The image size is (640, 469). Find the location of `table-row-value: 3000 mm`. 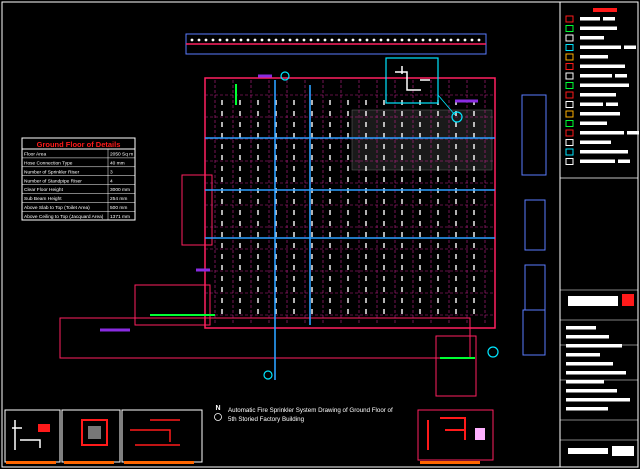

table-row-value: 3000 mm is located at coordinates (120, 190).